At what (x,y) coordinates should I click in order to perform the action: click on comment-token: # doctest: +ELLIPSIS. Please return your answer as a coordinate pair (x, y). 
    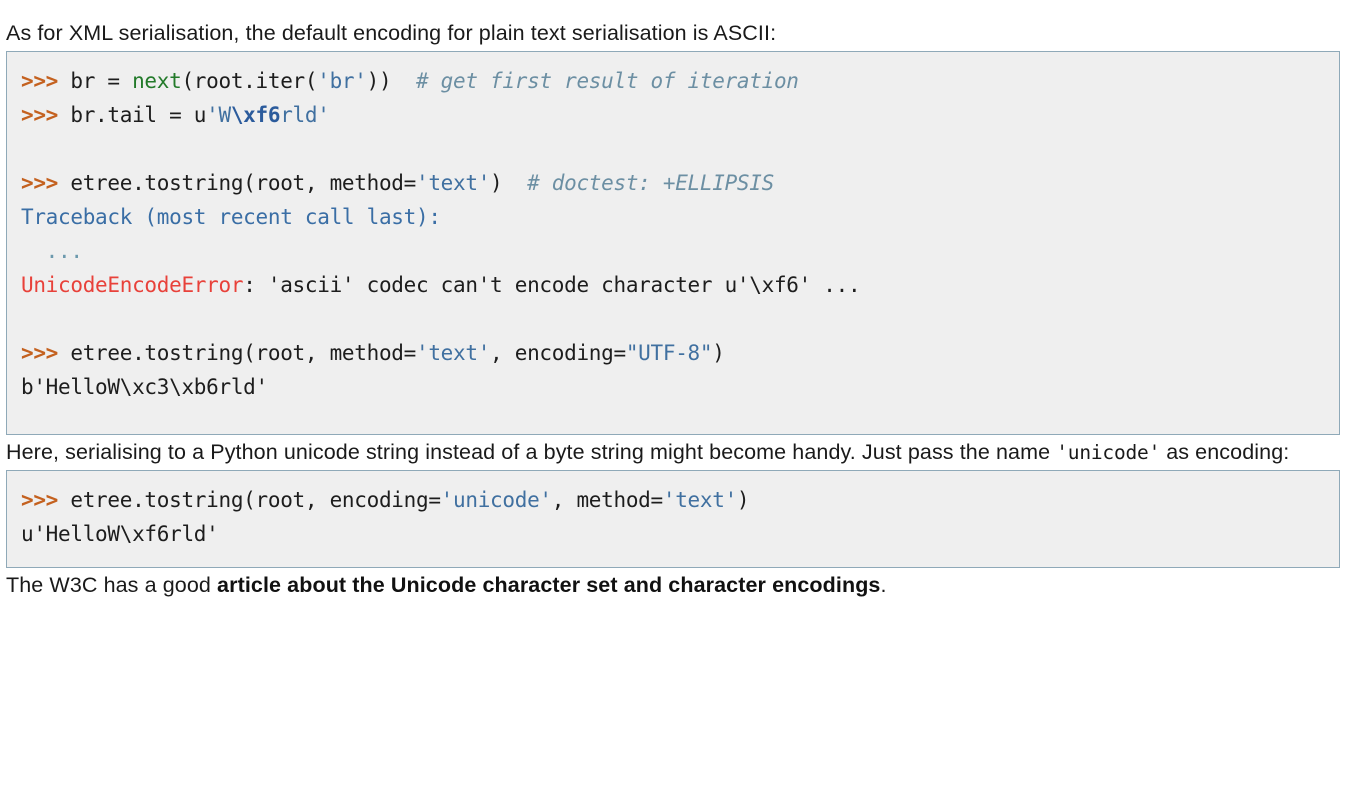
    Looking at the image, I should click on (650, 182).